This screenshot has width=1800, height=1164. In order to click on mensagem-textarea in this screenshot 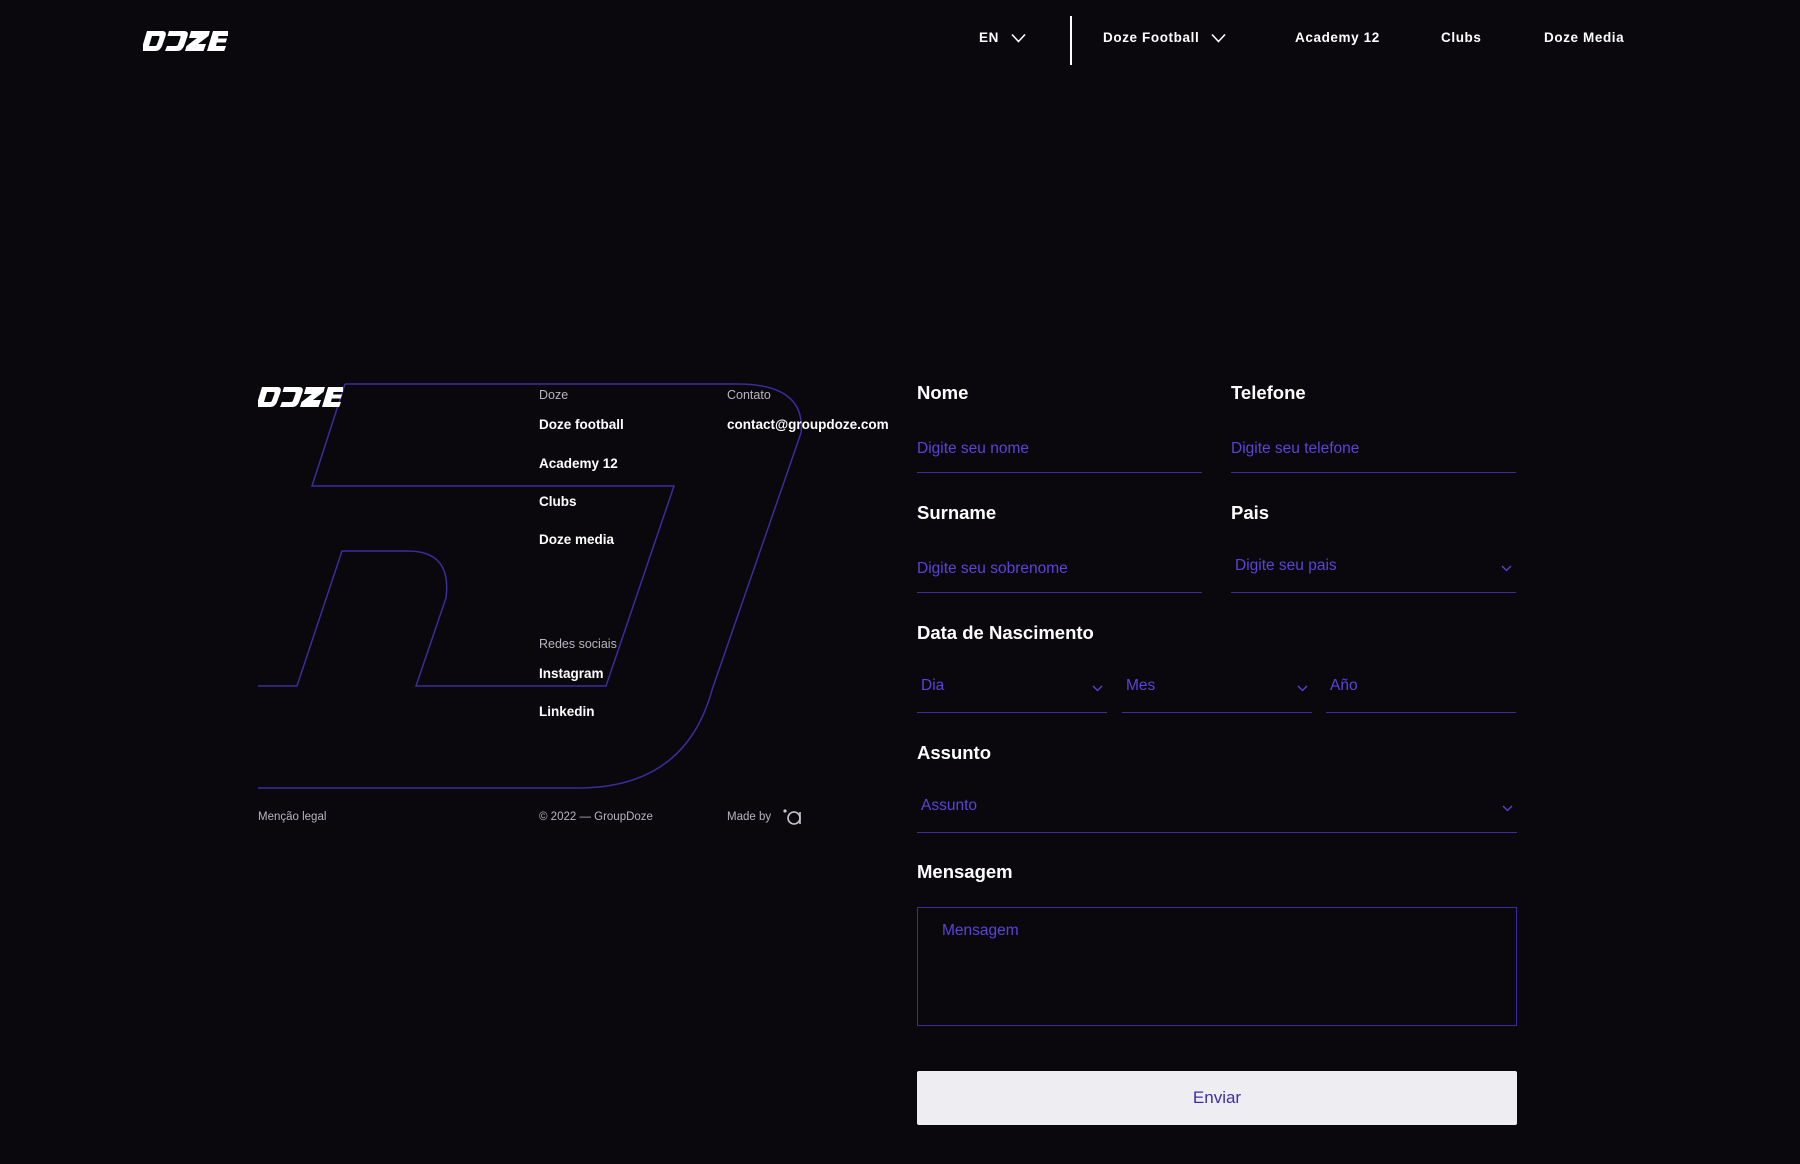, I will do `click(1217, 966)`.